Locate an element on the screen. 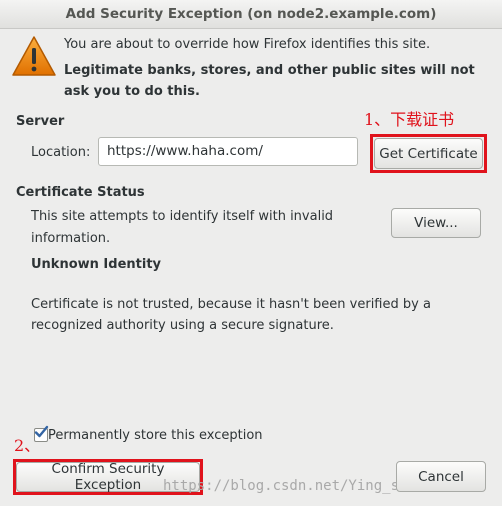 The width and height of the screenshot is (502, 506). warning-triangle-icon is located at coordinates (34, 56).